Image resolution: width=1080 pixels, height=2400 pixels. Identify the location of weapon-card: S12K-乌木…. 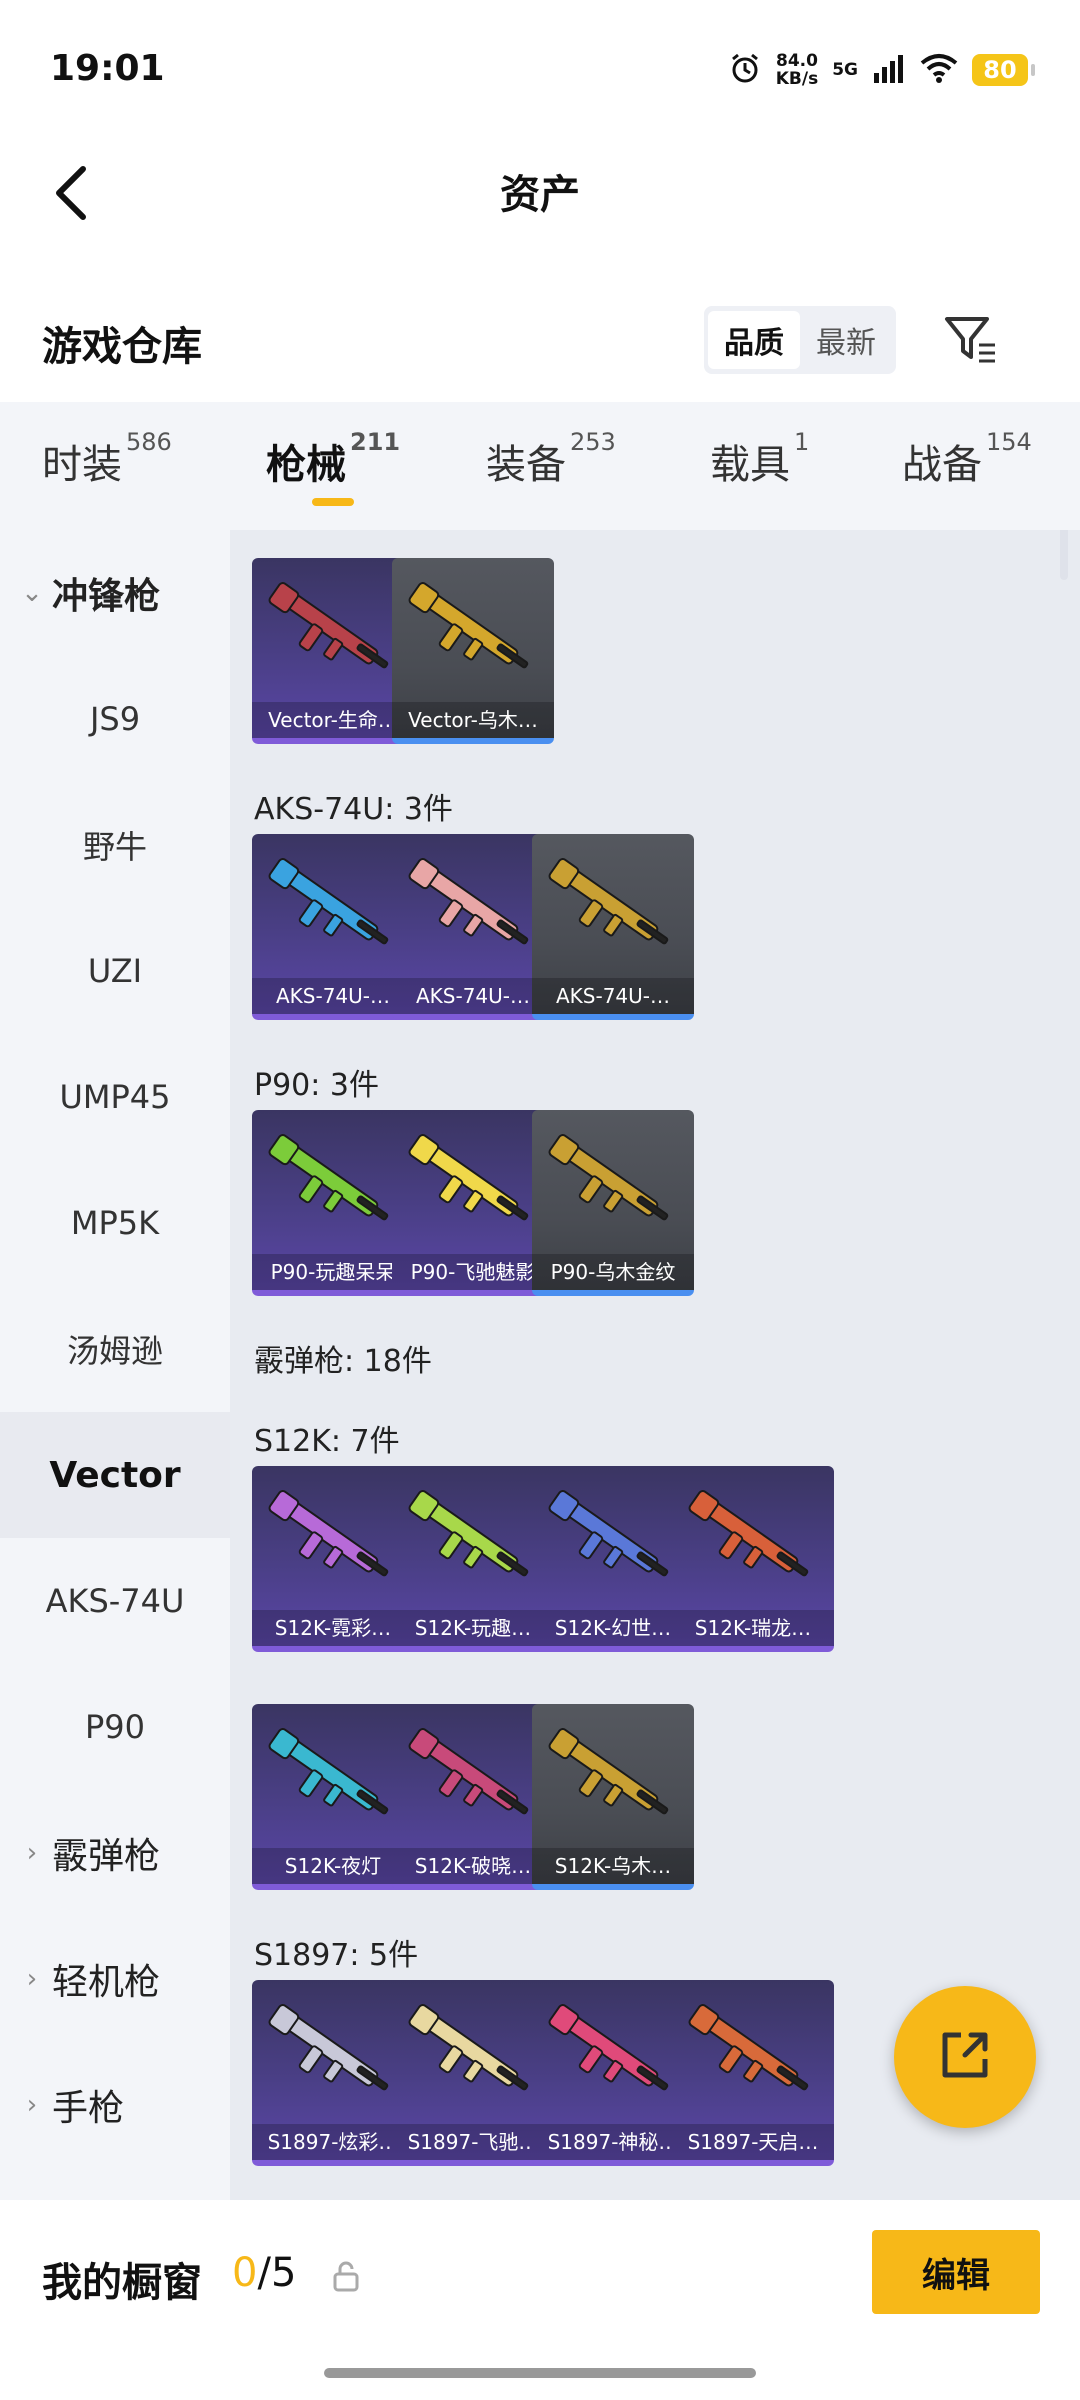
(613, 1797).